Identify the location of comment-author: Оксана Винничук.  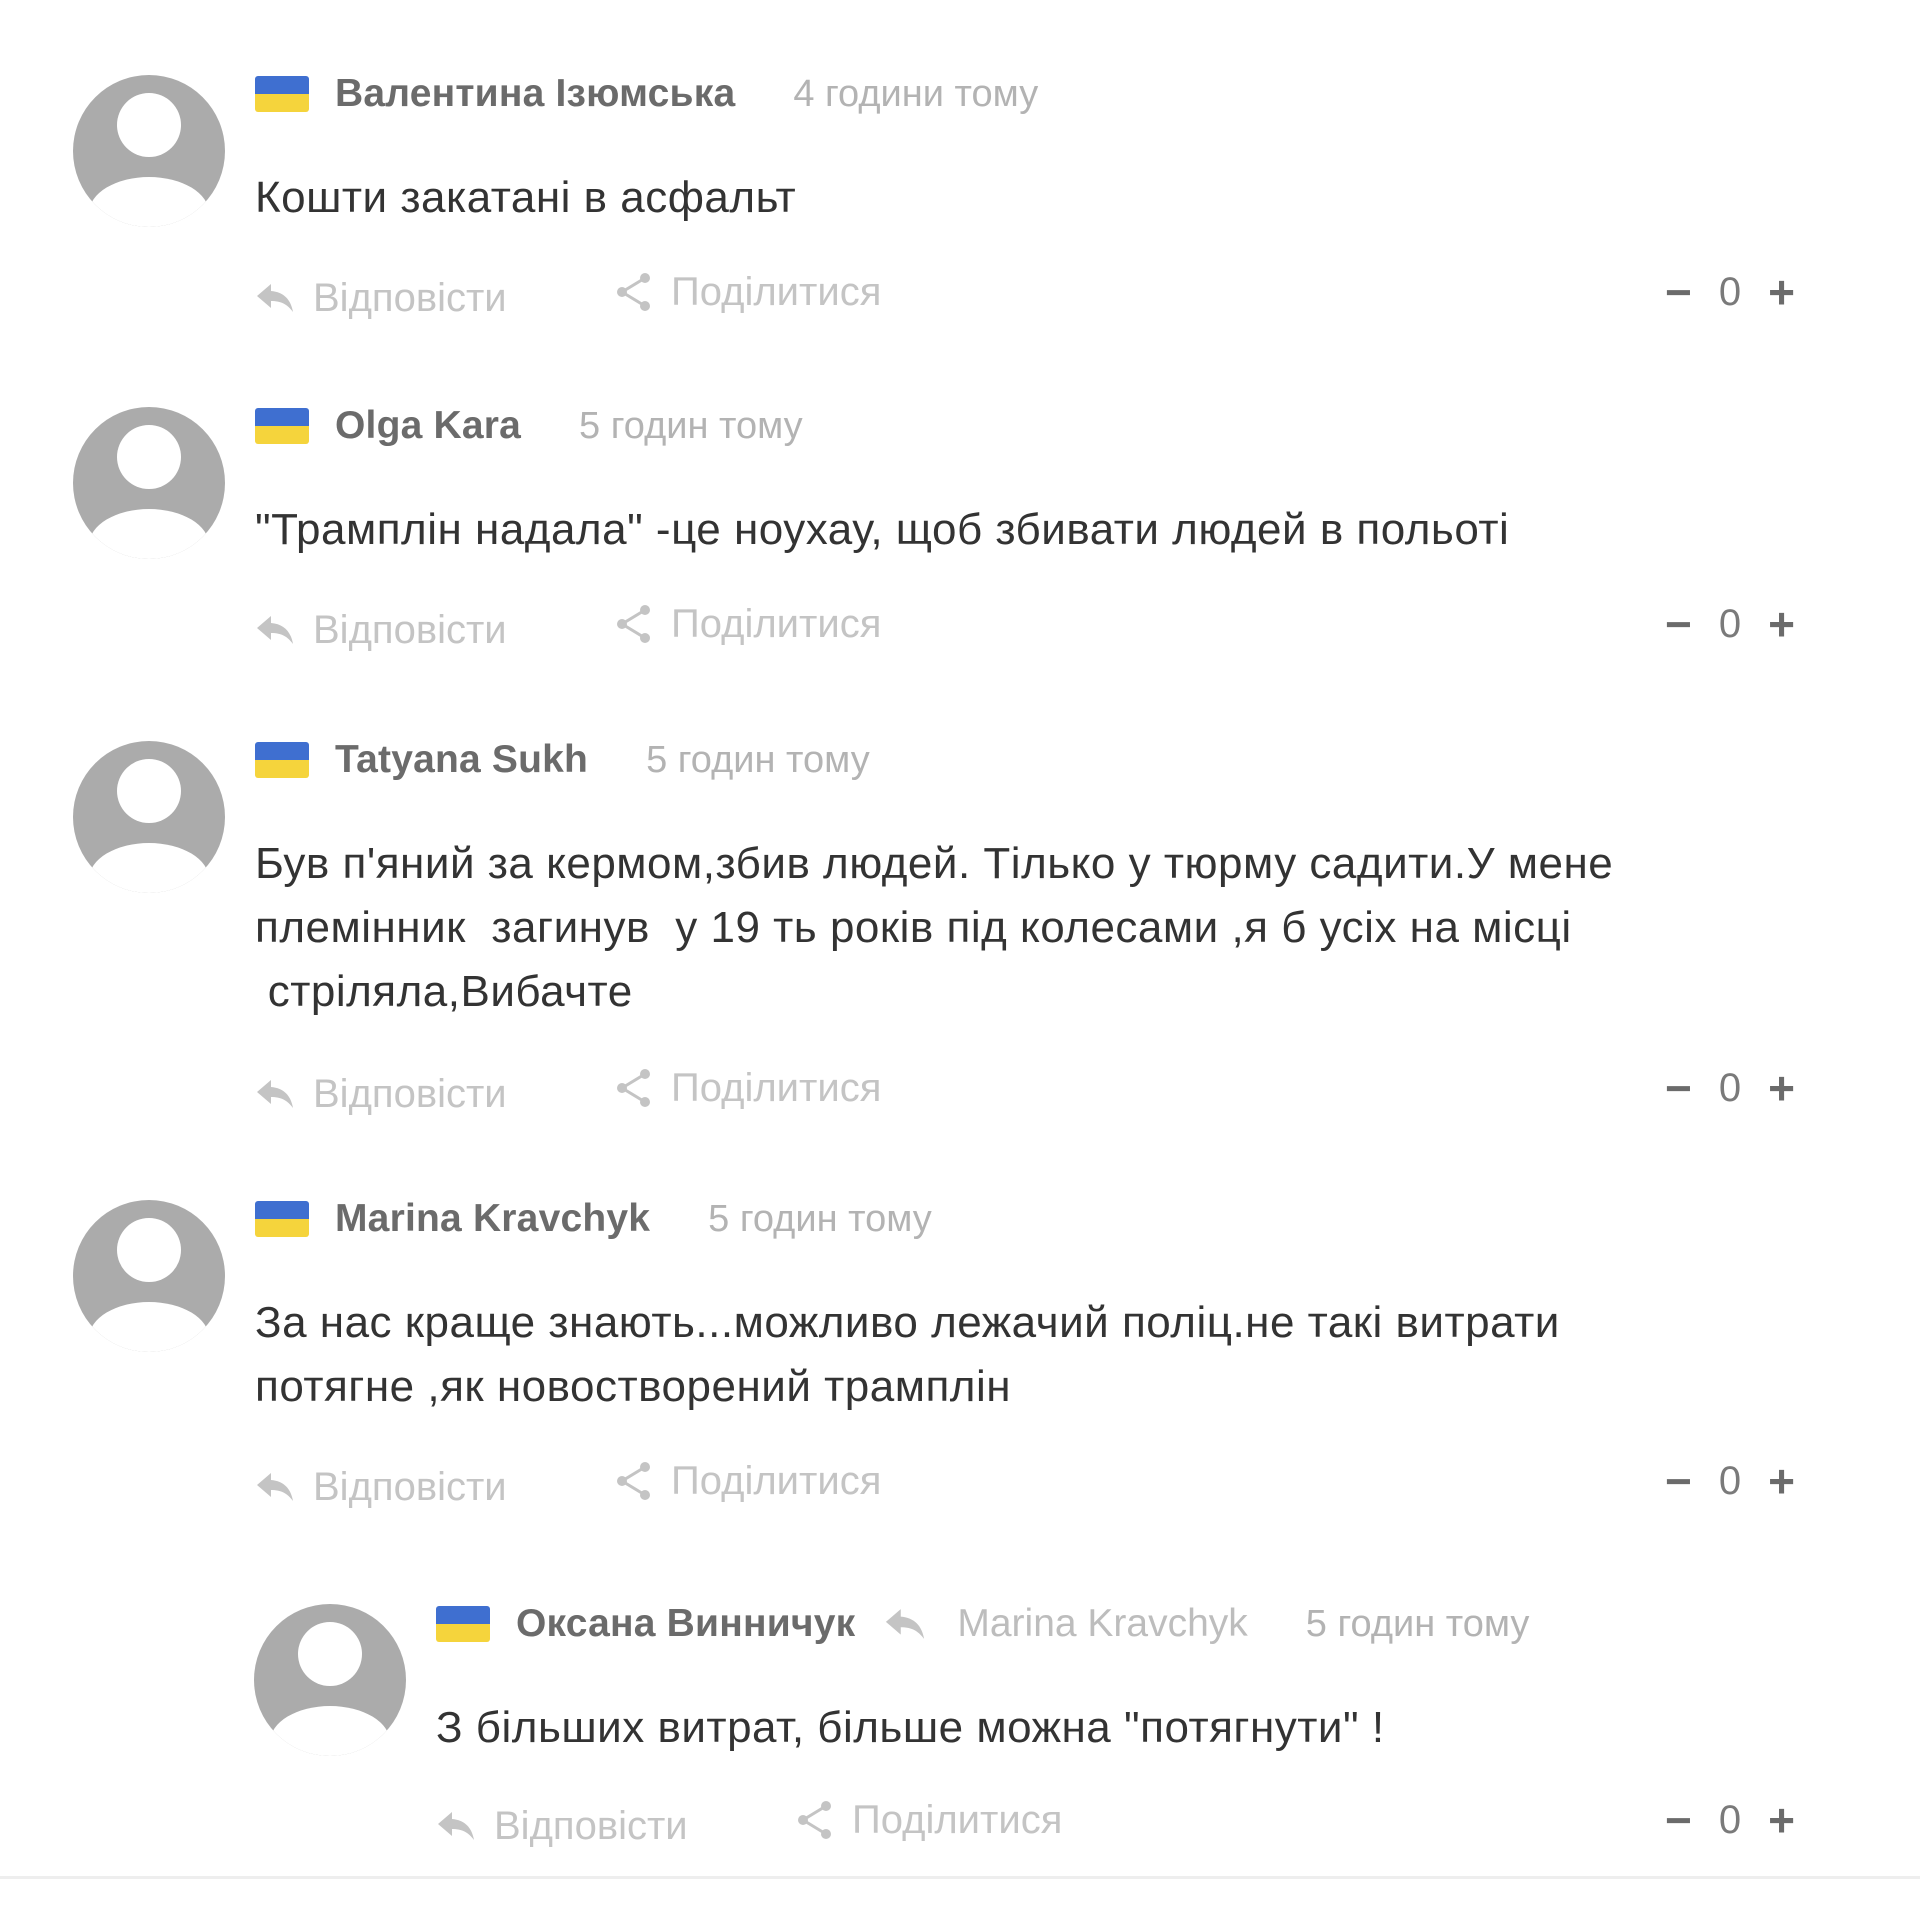
(685, 1624).